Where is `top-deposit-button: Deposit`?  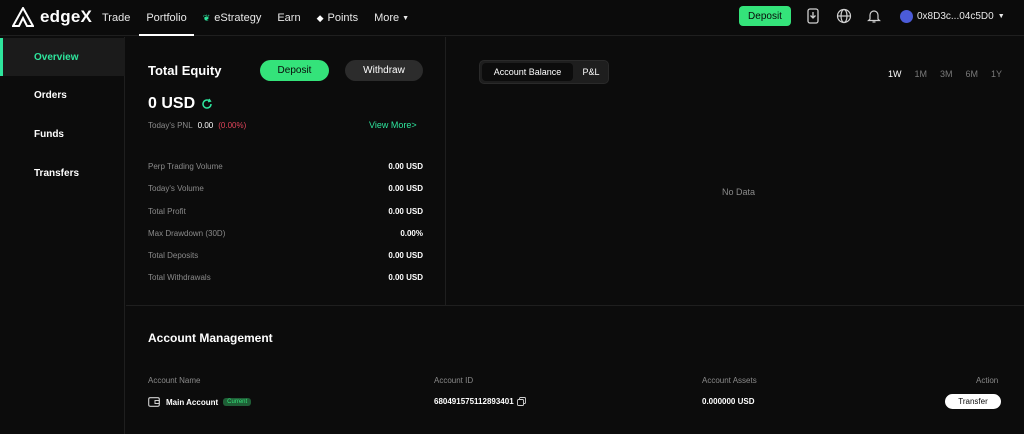
top-deposit-button: Deposit is located at coordinates (765, 16).